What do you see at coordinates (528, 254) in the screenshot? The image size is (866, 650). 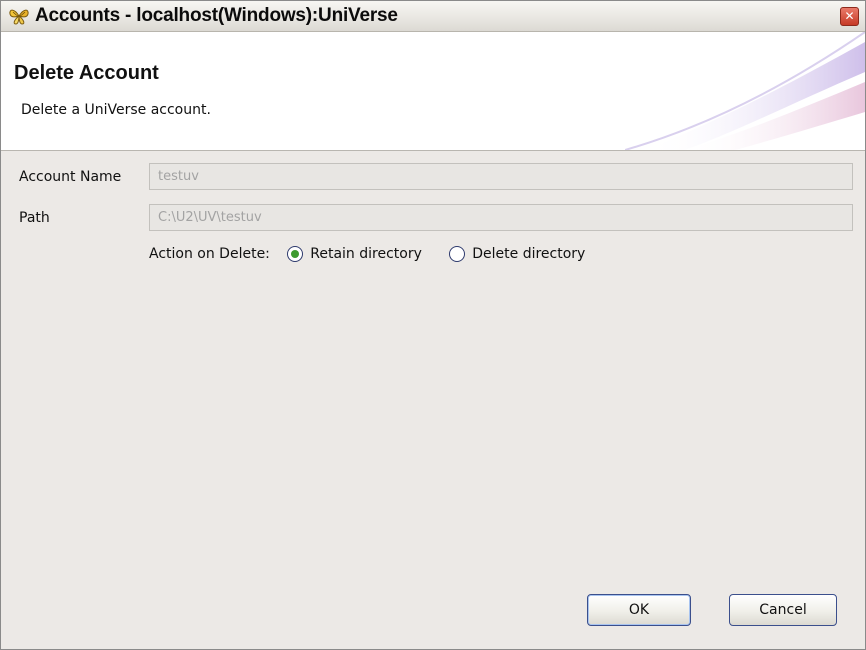 I see `delete-directory-label: Delete directory` at bounding box center [528, 254].